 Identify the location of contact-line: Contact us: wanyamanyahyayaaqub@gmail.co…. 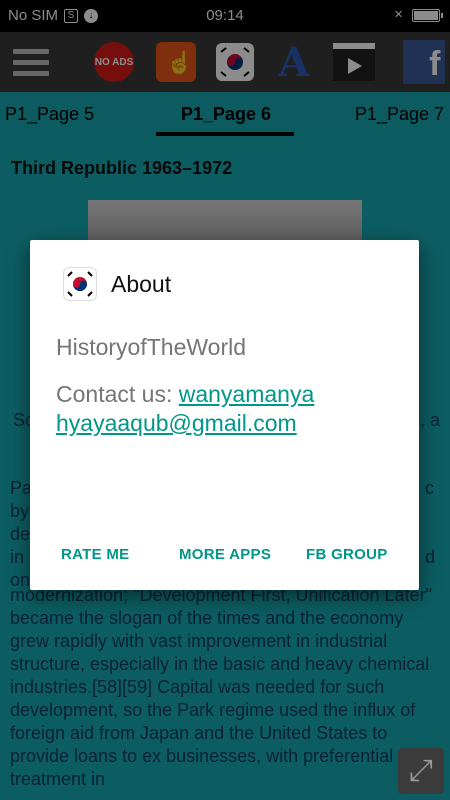
(186, 409).